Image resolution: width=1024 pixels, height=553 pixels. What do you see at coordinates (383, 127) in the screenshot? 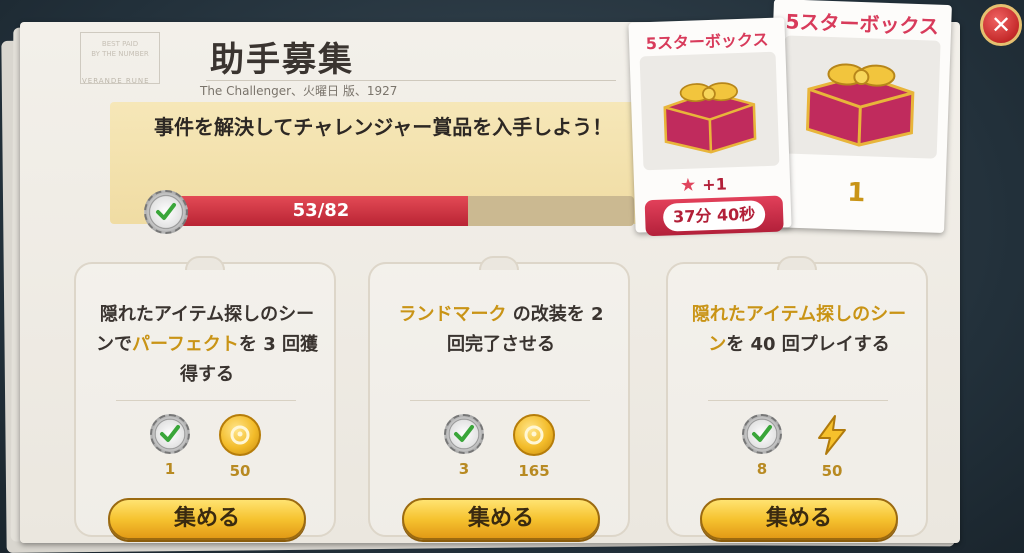
I see `goal-text: 事件を解決してチャレンジャー賞品を入手しよう！` at bounding box center [383, 127].